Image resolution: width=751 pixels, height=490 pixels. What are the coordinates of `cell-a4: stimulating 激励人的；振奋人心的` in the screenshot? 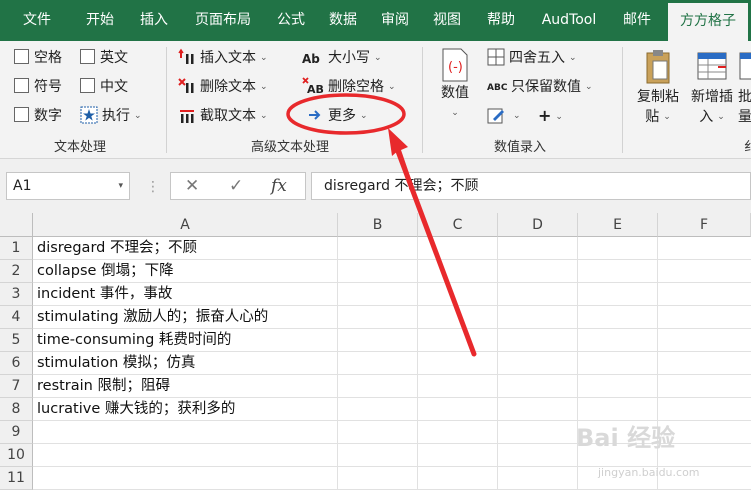 It's located at (152, 317).